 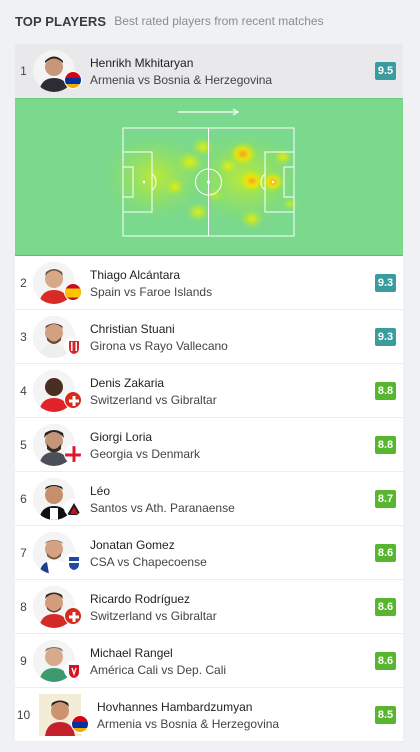 I want to click on player-name: Hovhannes Hambardzumyan, so click(x=175, y=707).